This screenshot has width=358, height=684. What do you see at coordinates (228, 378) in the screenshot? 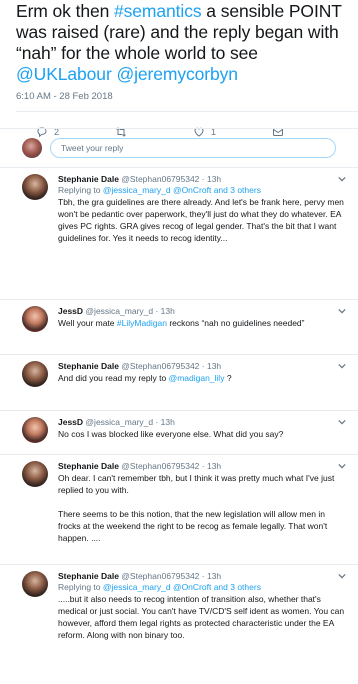
I see `text-fragment: ?` at bounding box center [228, 378].